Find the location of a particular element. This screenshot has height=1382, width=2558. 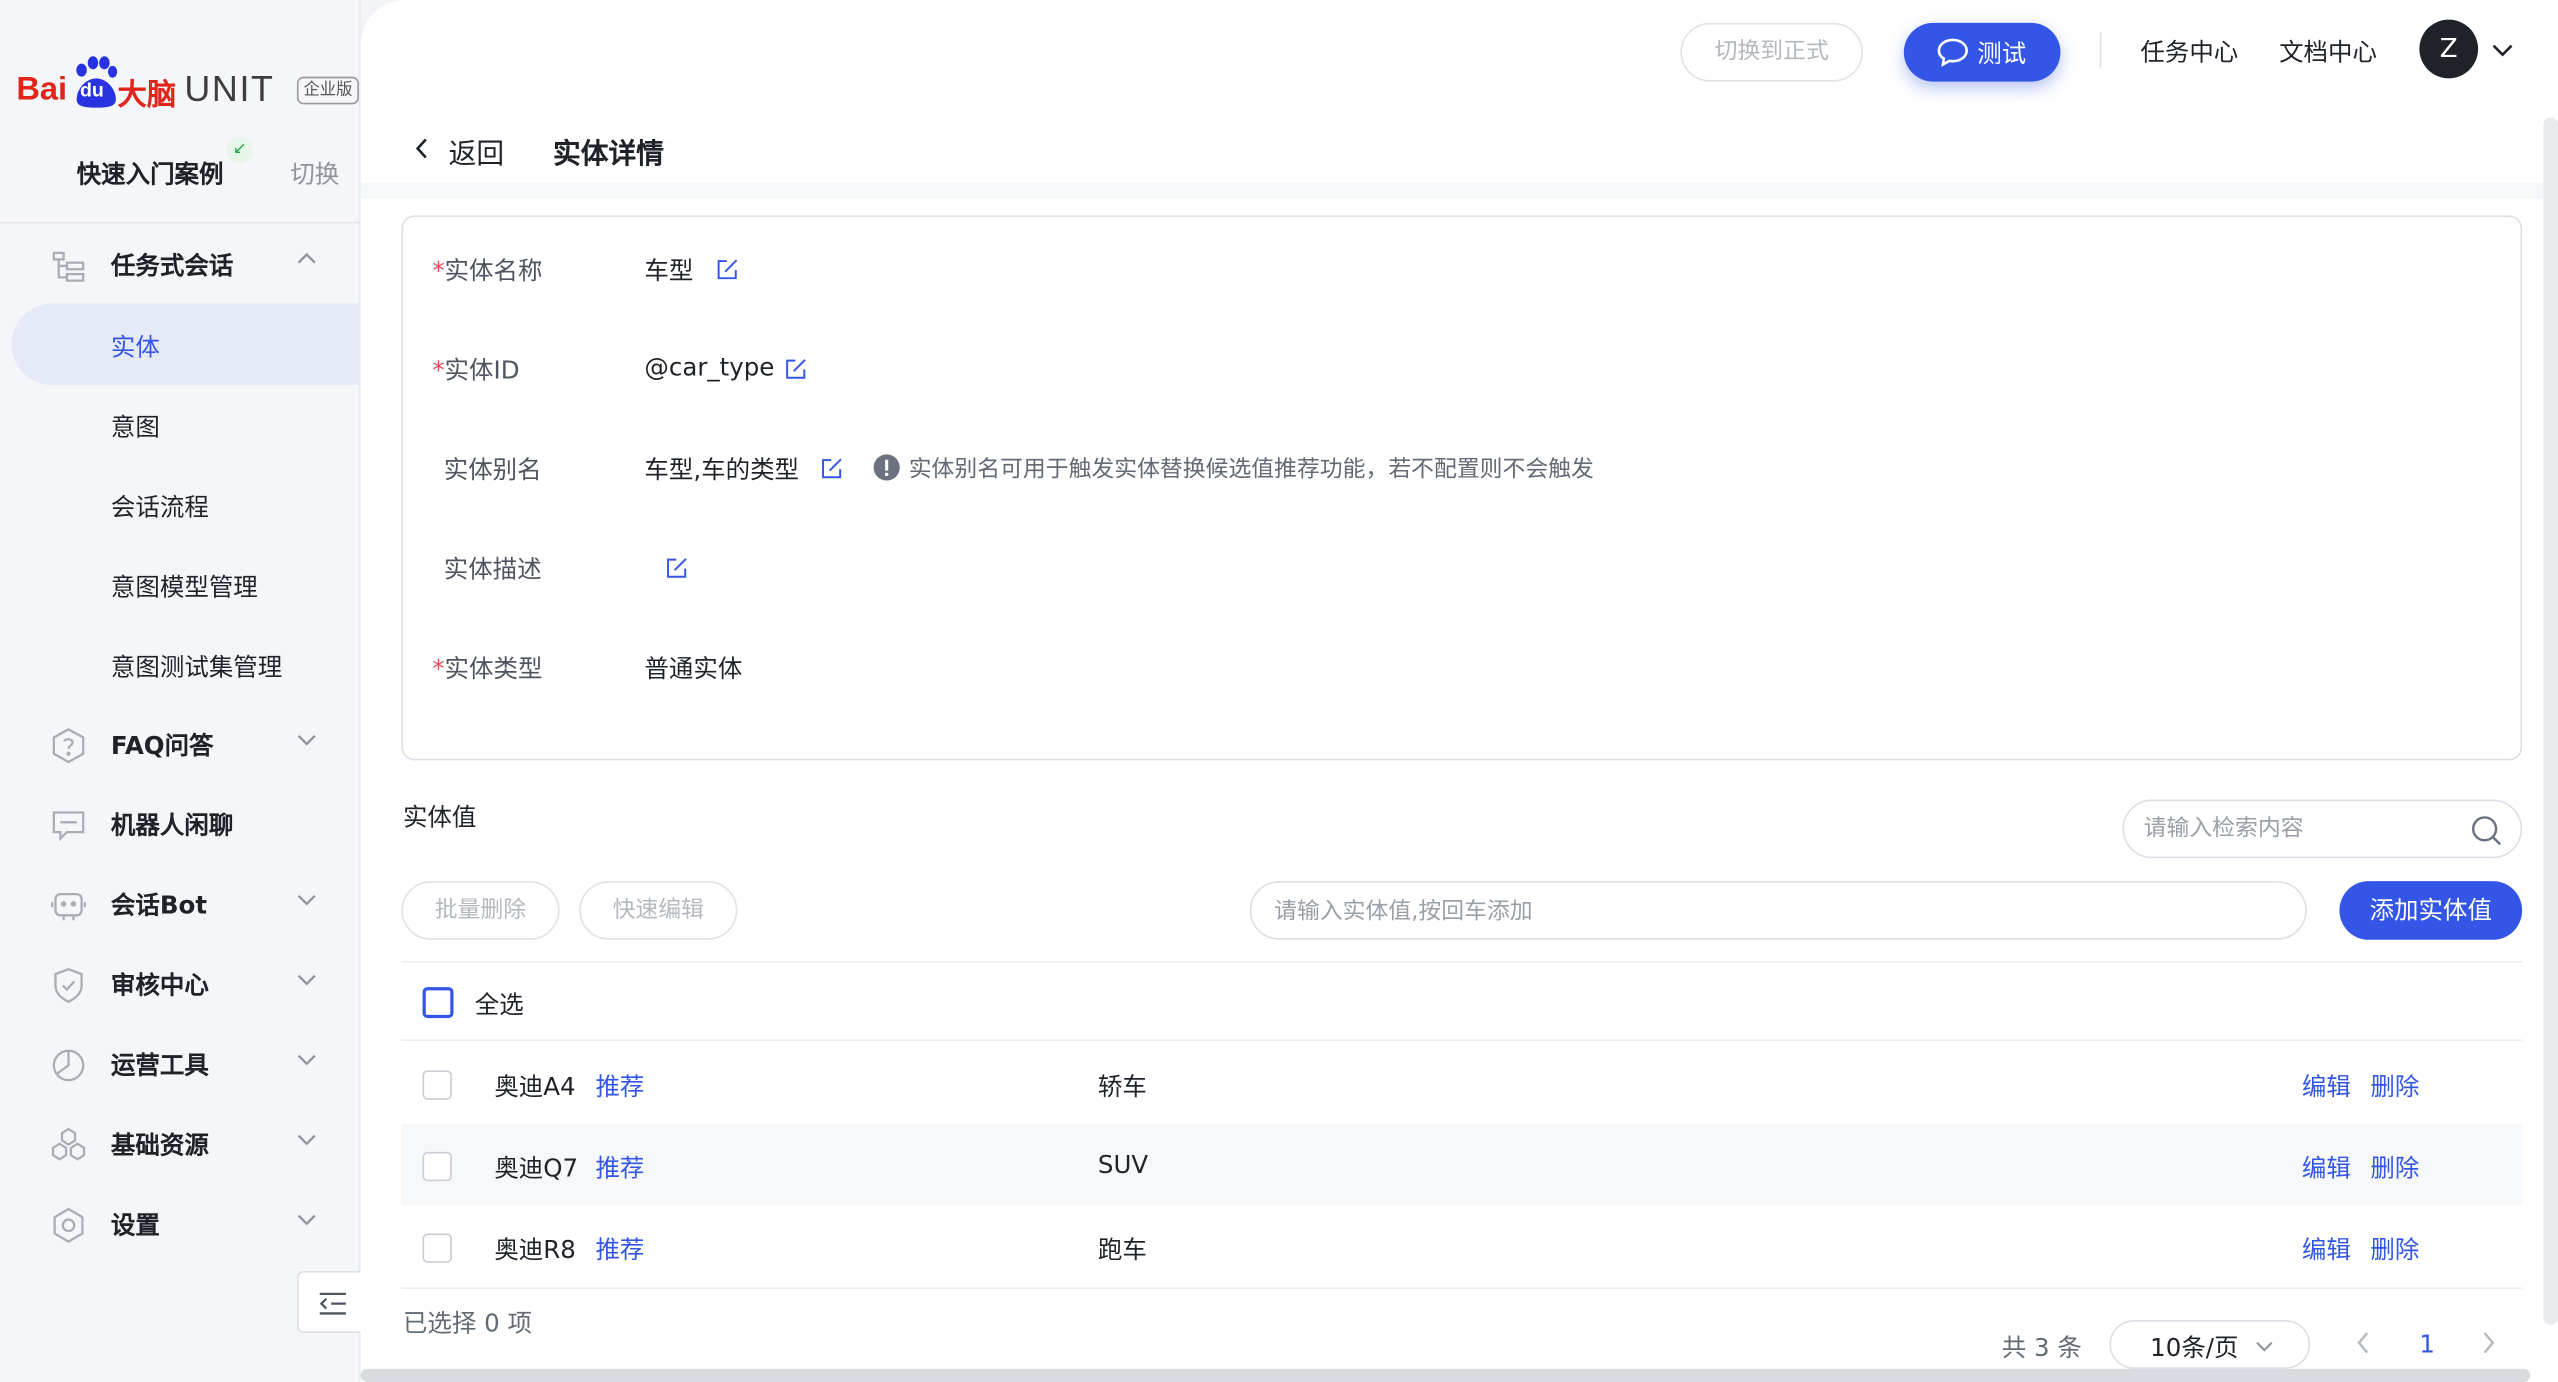

nav-settings-label: 设置 is located at coordinates (135, 1225).